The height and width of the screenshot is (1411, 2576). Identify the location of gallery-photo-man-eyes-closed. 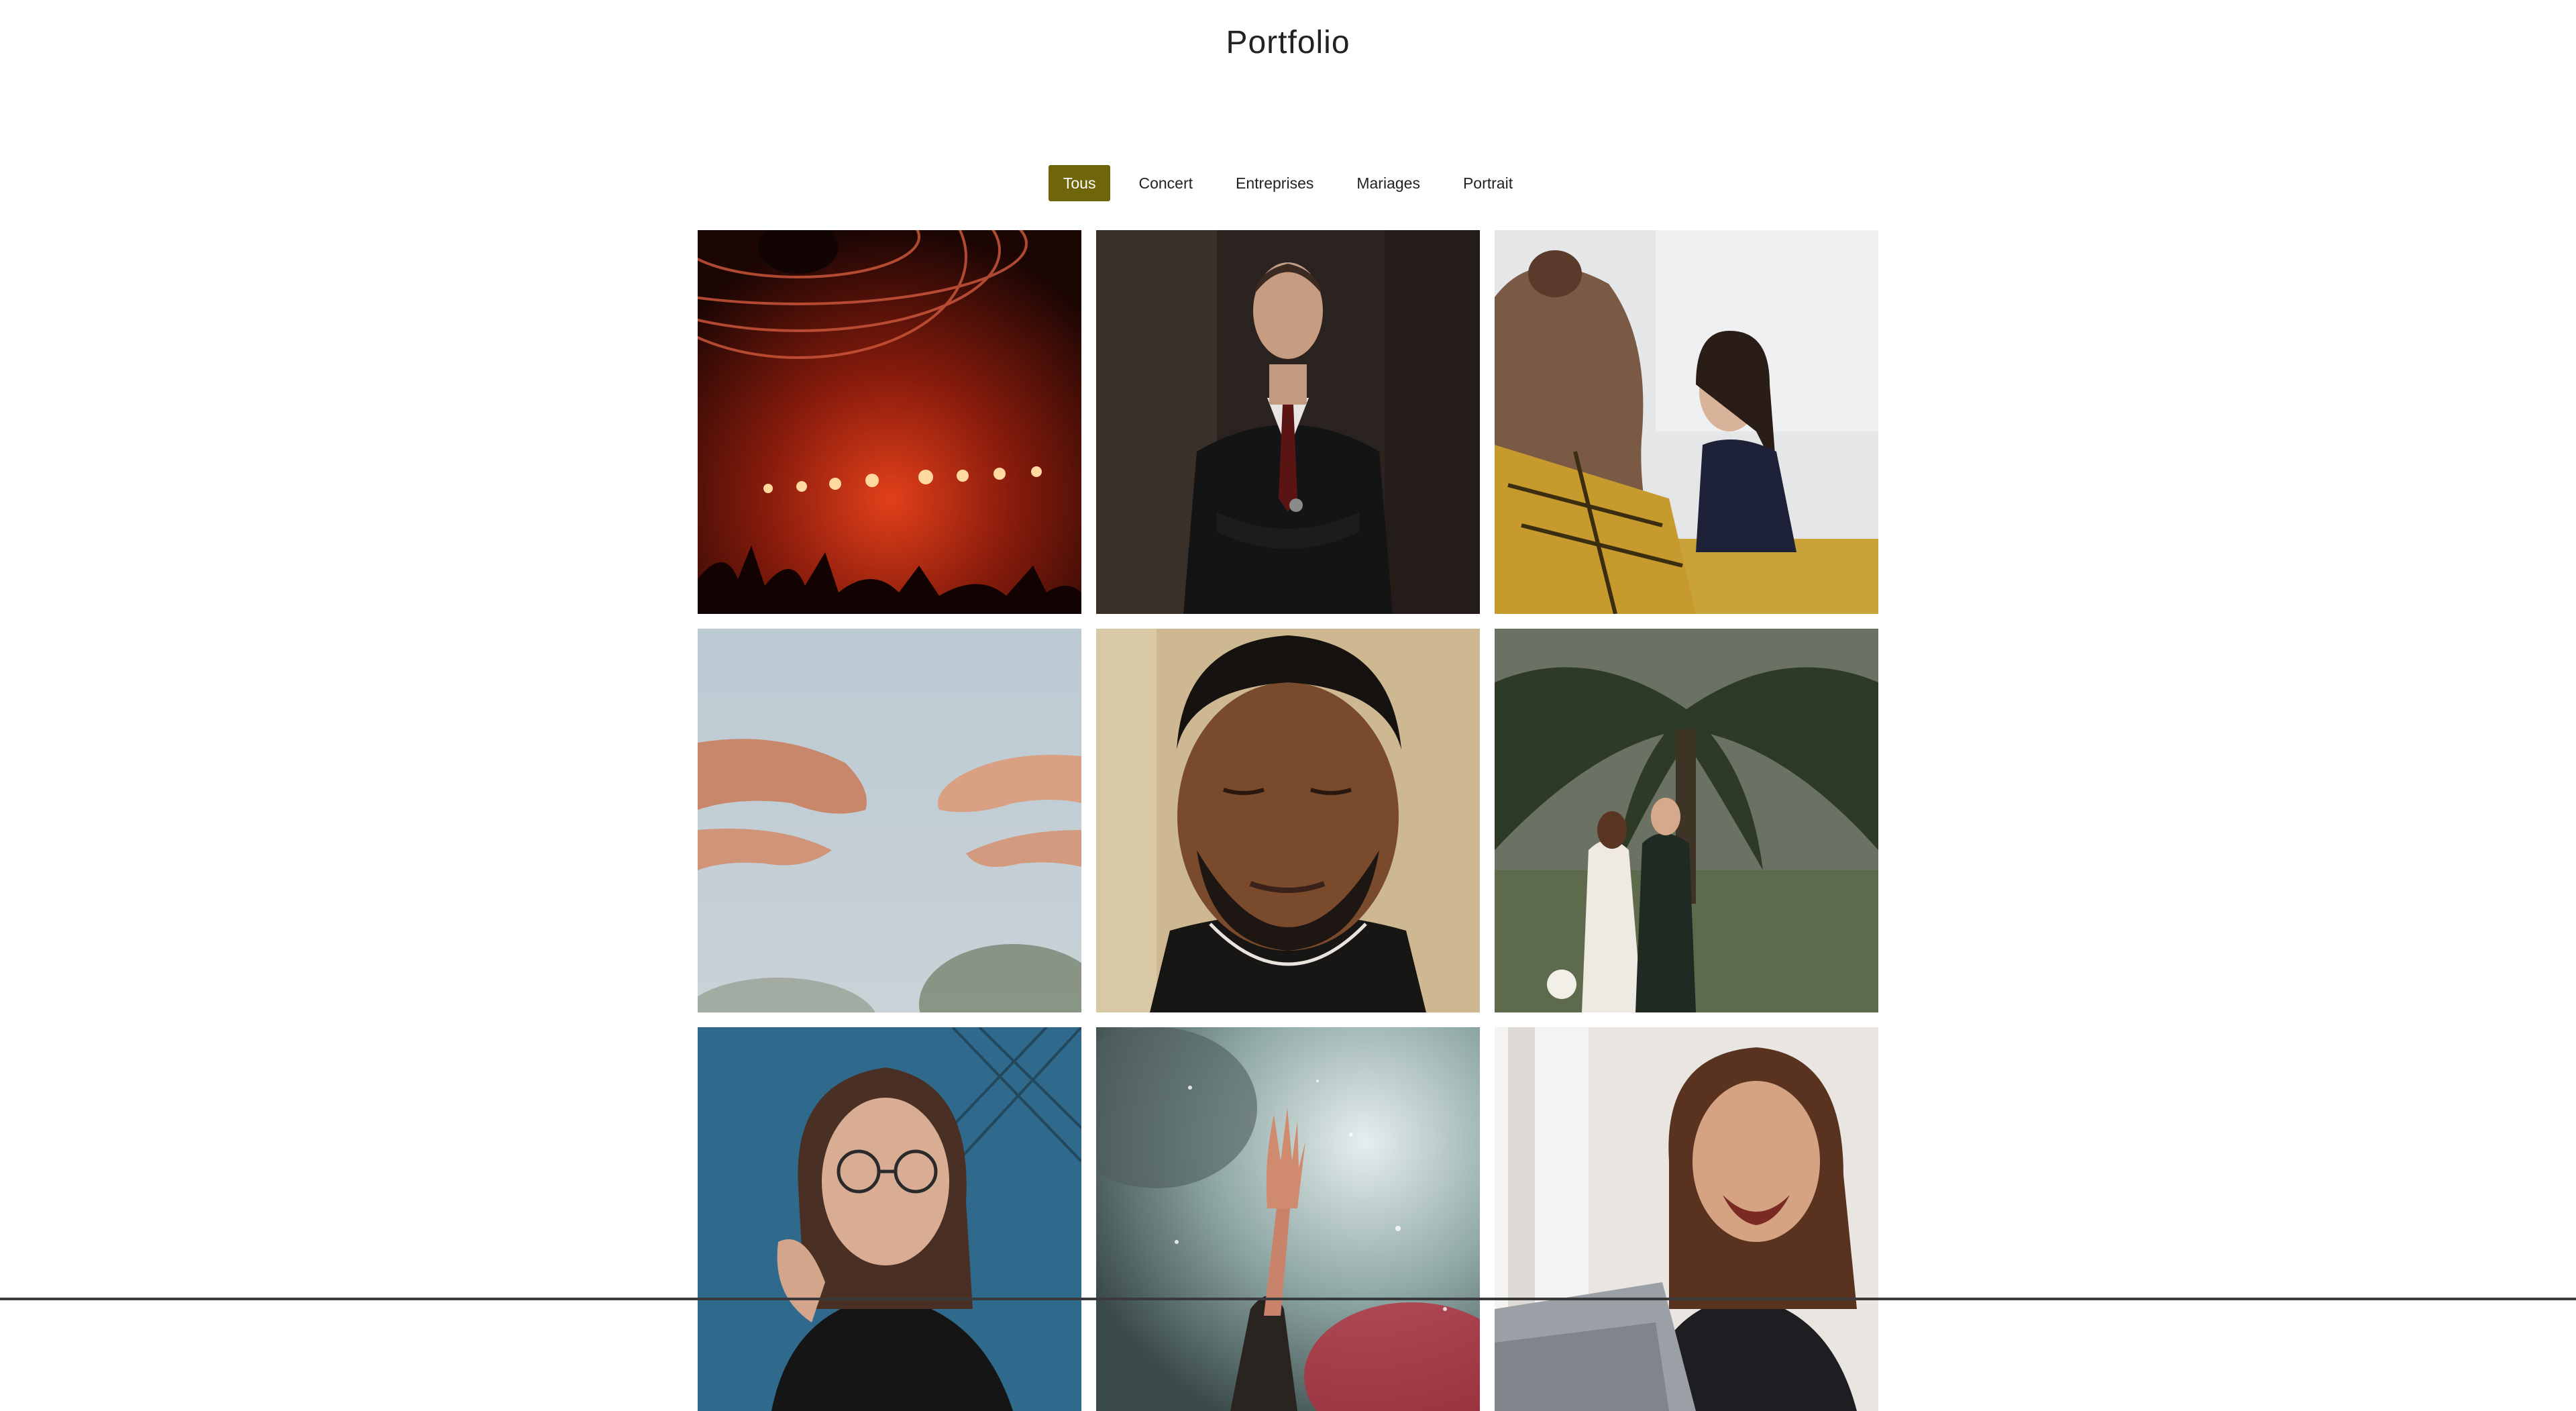
(1288, 821).